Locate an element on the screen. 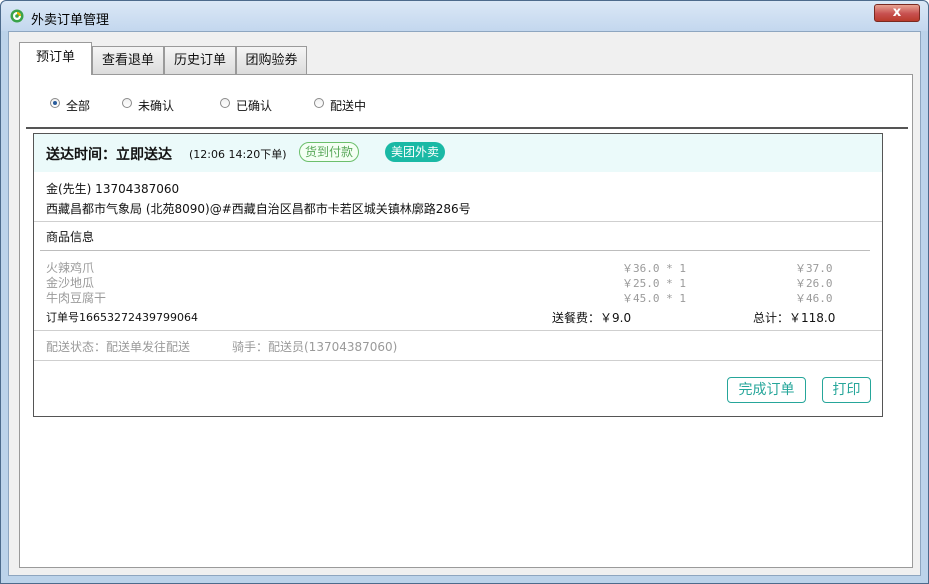 The width and height of the screenshot is (929, 584). item-unit-price: ￥25.0 * 1 is located at coordinates (654, 283).